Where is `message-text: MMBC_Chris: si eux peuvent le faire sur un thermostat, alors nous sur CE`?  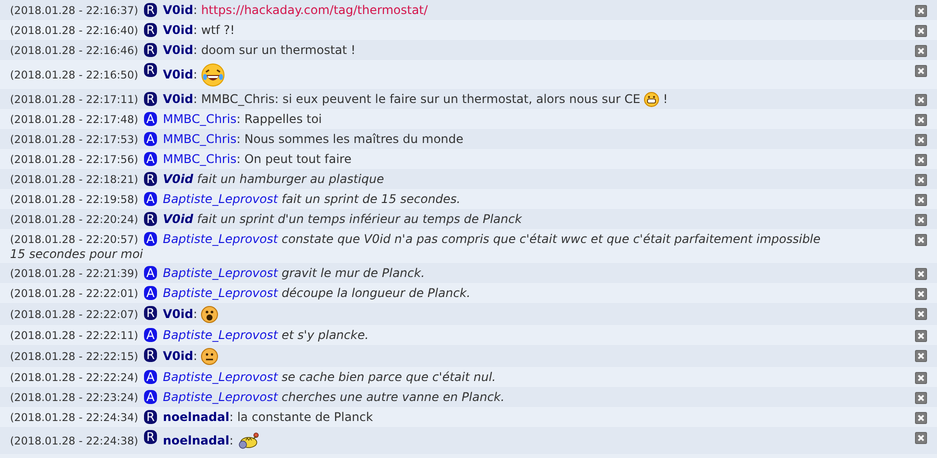
message-text: MMBC_Chris: si eux peuvent le faire sur un thermostat, alors nous sur CE is located at coordinates (420, 99).